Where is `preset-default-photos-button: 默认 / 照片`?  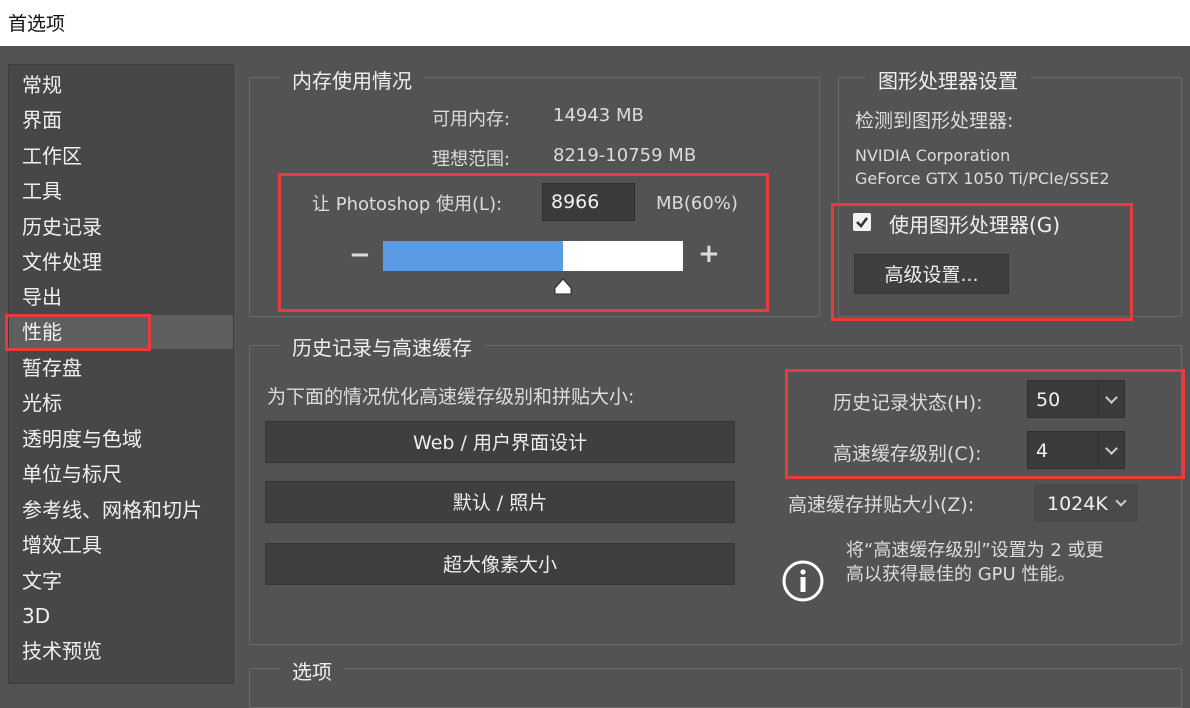
preset-default-photos-button: 默认 / 照片 is located at coordinates (500, 502).